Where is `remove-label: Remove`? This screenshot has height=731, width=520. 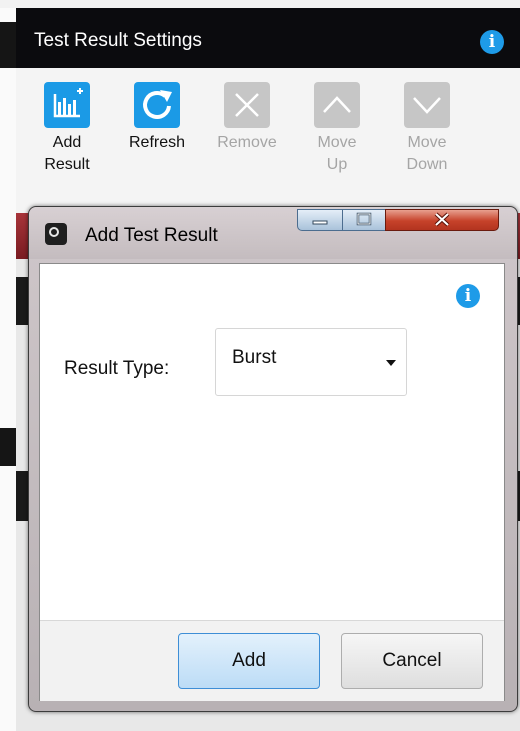 remove-label: Remove is located at coordinates (247, 143).